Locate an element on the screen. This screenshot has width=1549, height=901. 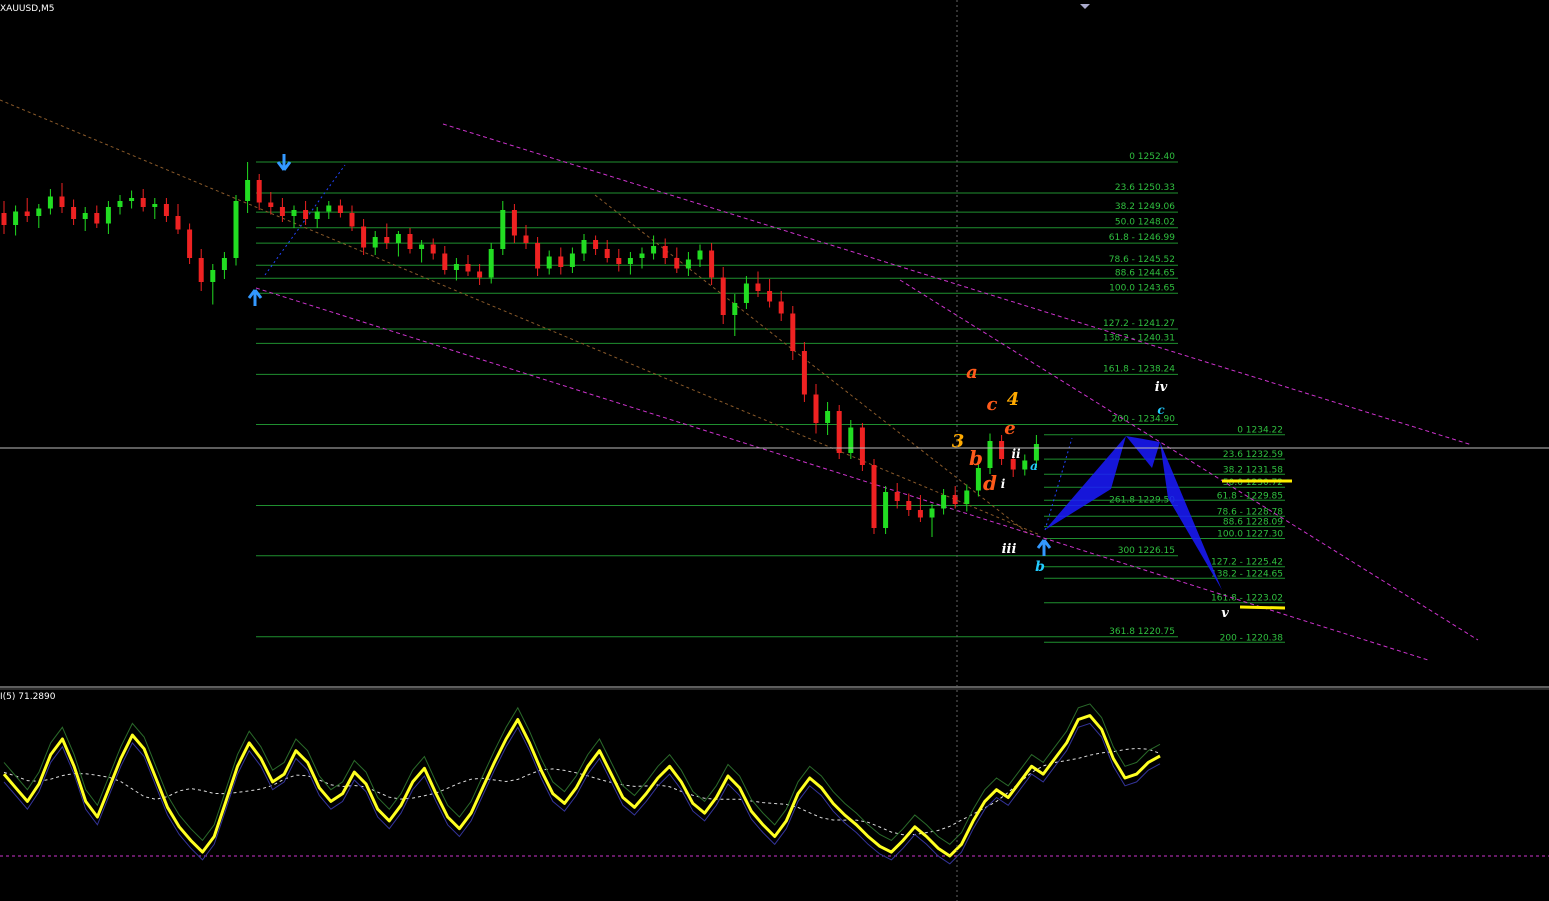
trend-line-blue is located at coordinates (305, 220).